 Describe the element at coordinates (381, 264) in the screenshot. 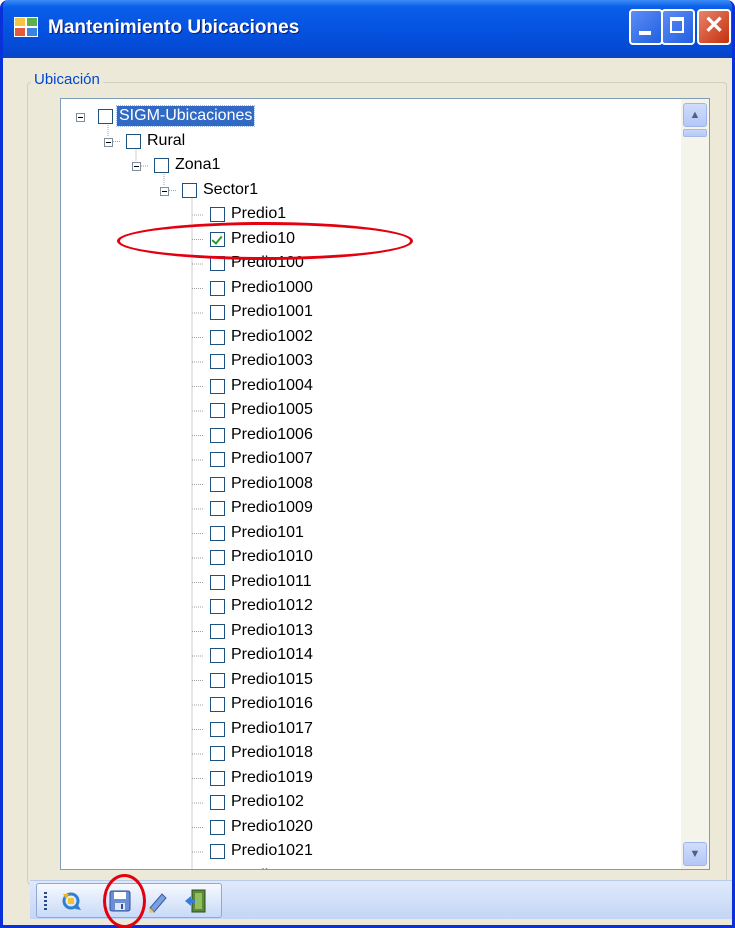

I see `tree-node: Predio100` at that location.